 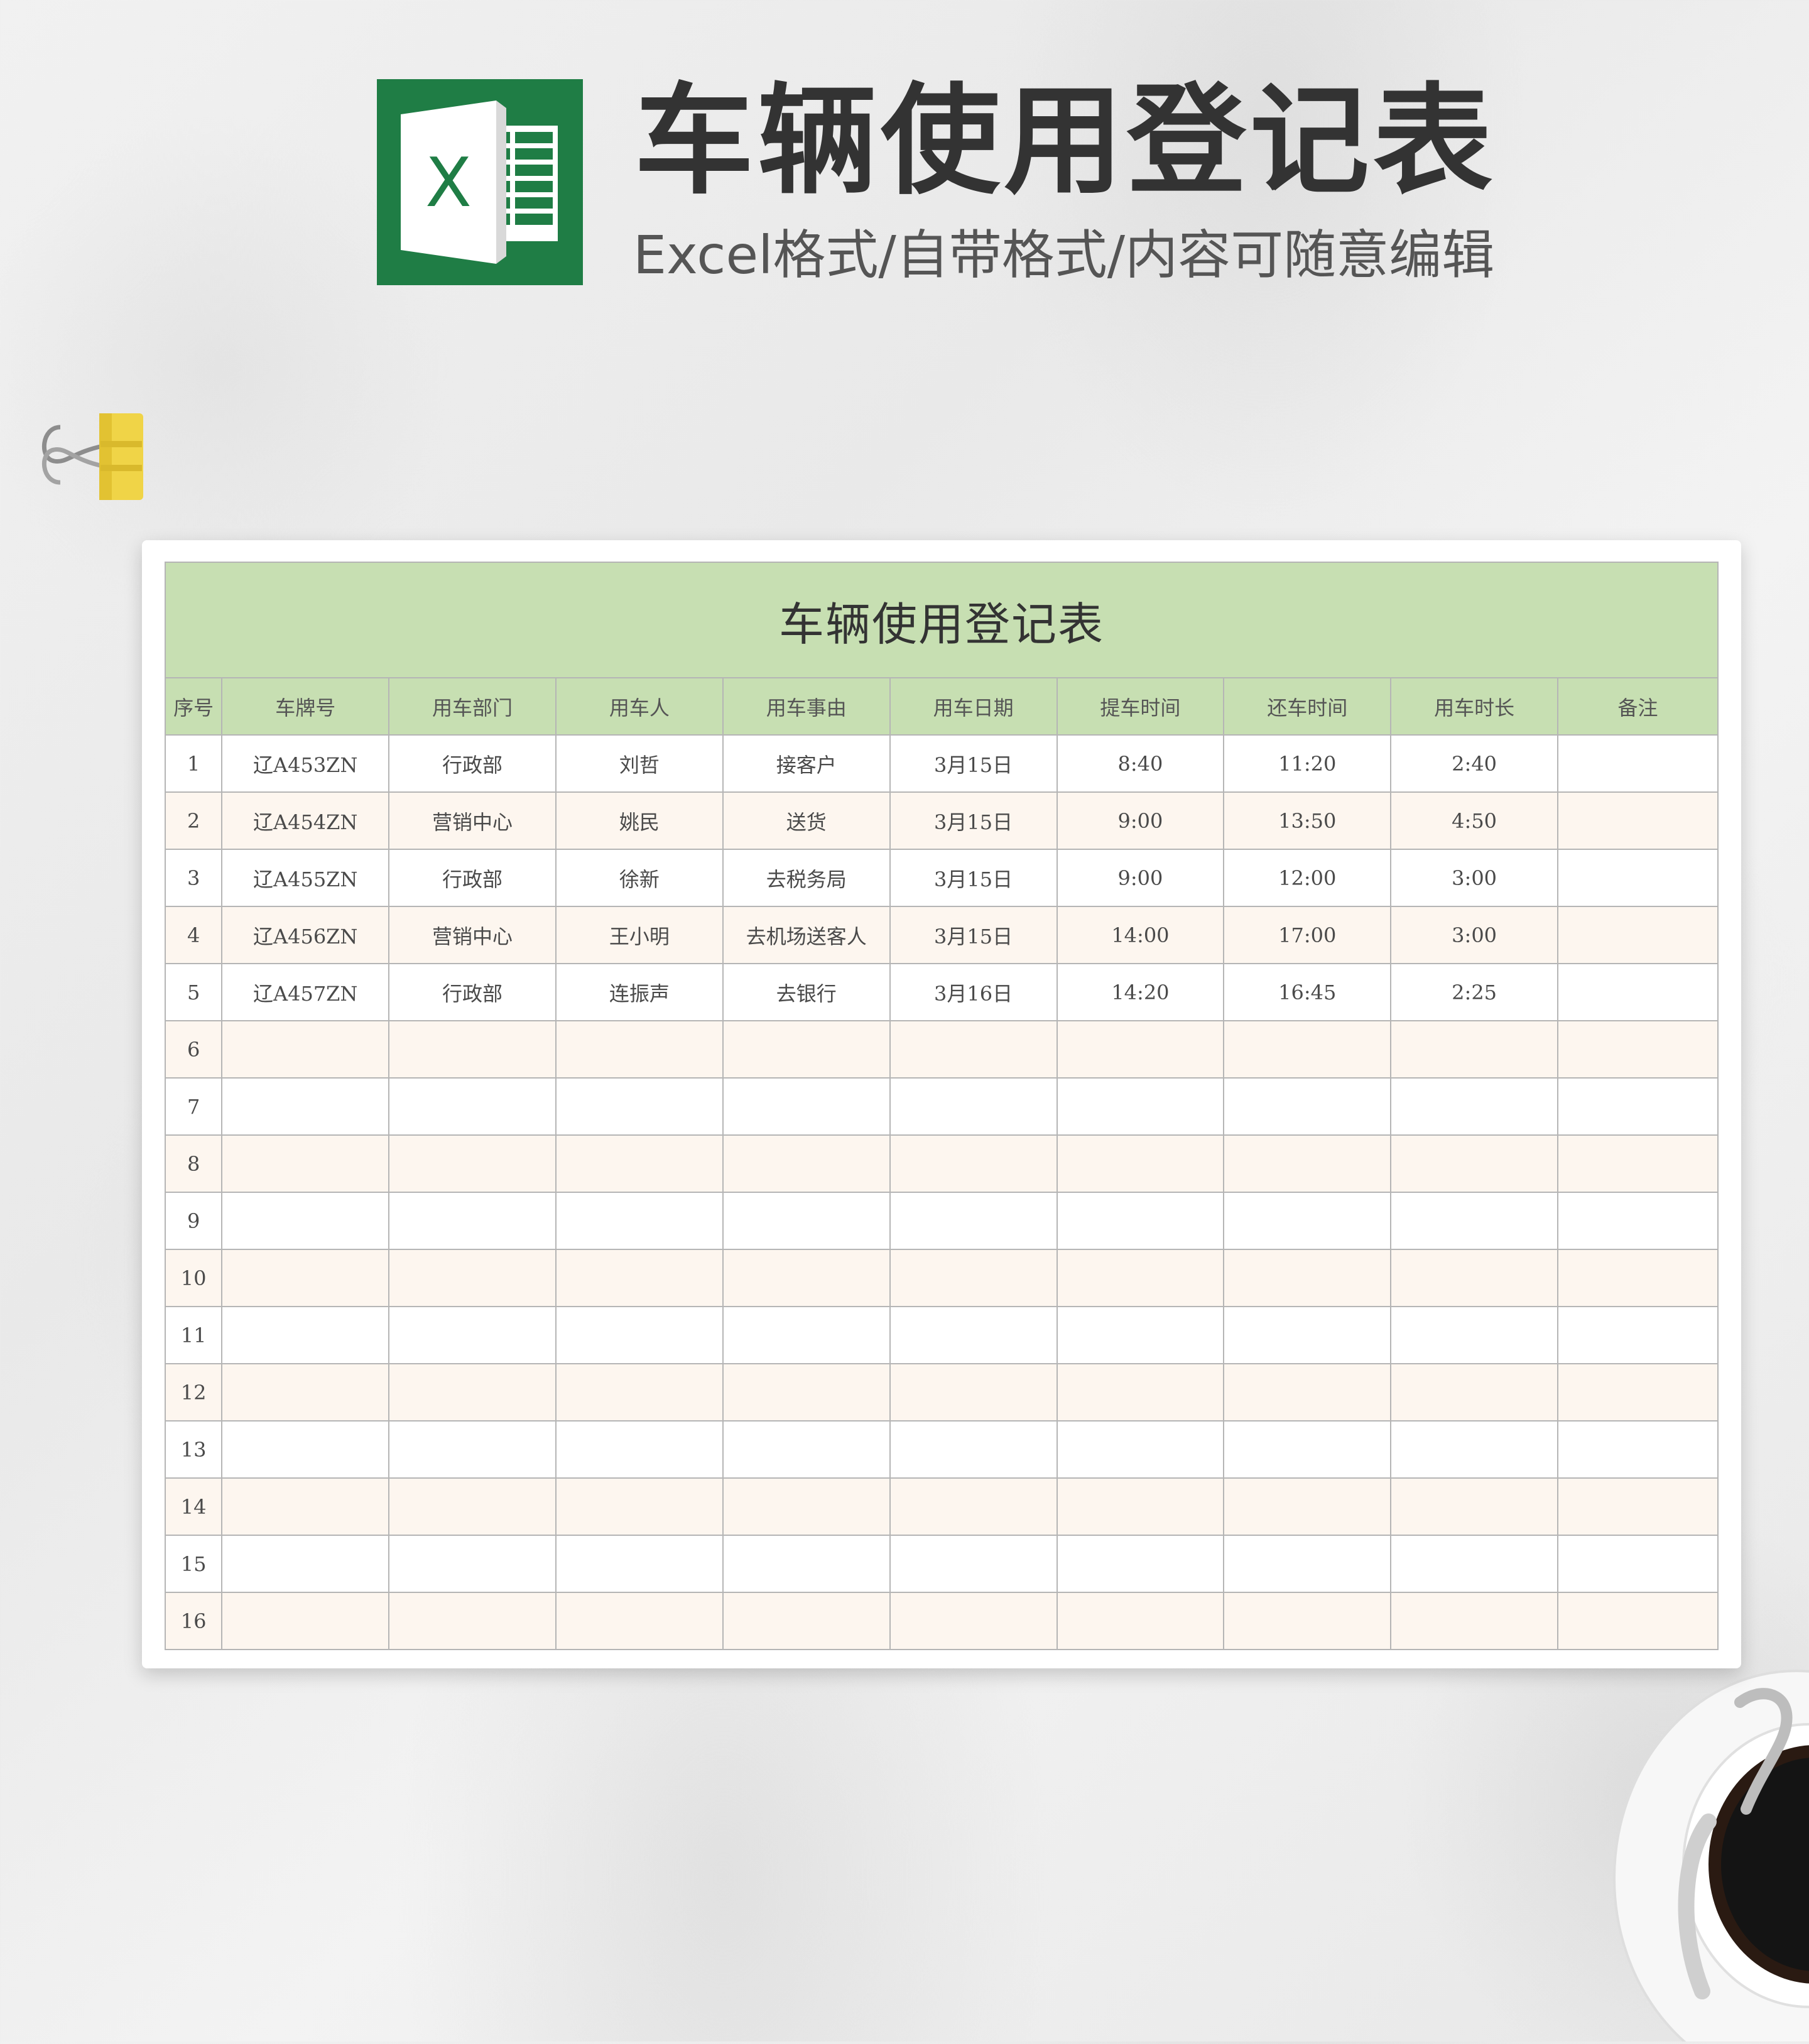 What do you see at coordinates (806, 763) in the screenshot?
I see `cell-reason: 接客户` at bounding box center [806, 763].